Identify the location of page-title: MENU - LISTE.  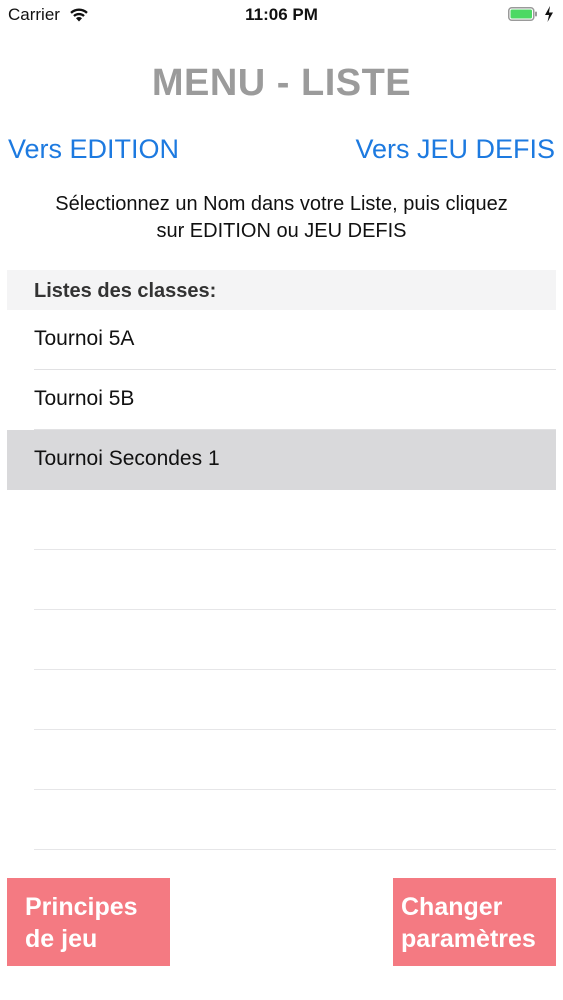
(281, 83).